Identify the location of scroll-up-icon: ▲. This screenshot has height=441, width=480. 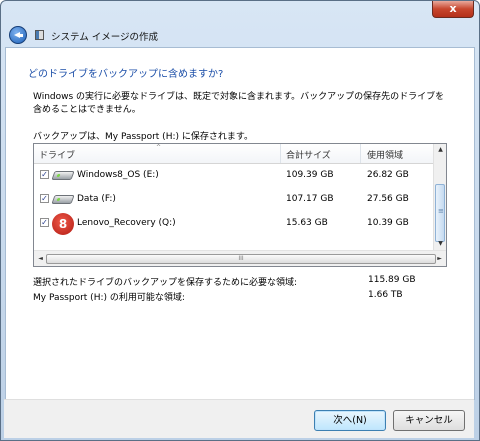
(440, 150).